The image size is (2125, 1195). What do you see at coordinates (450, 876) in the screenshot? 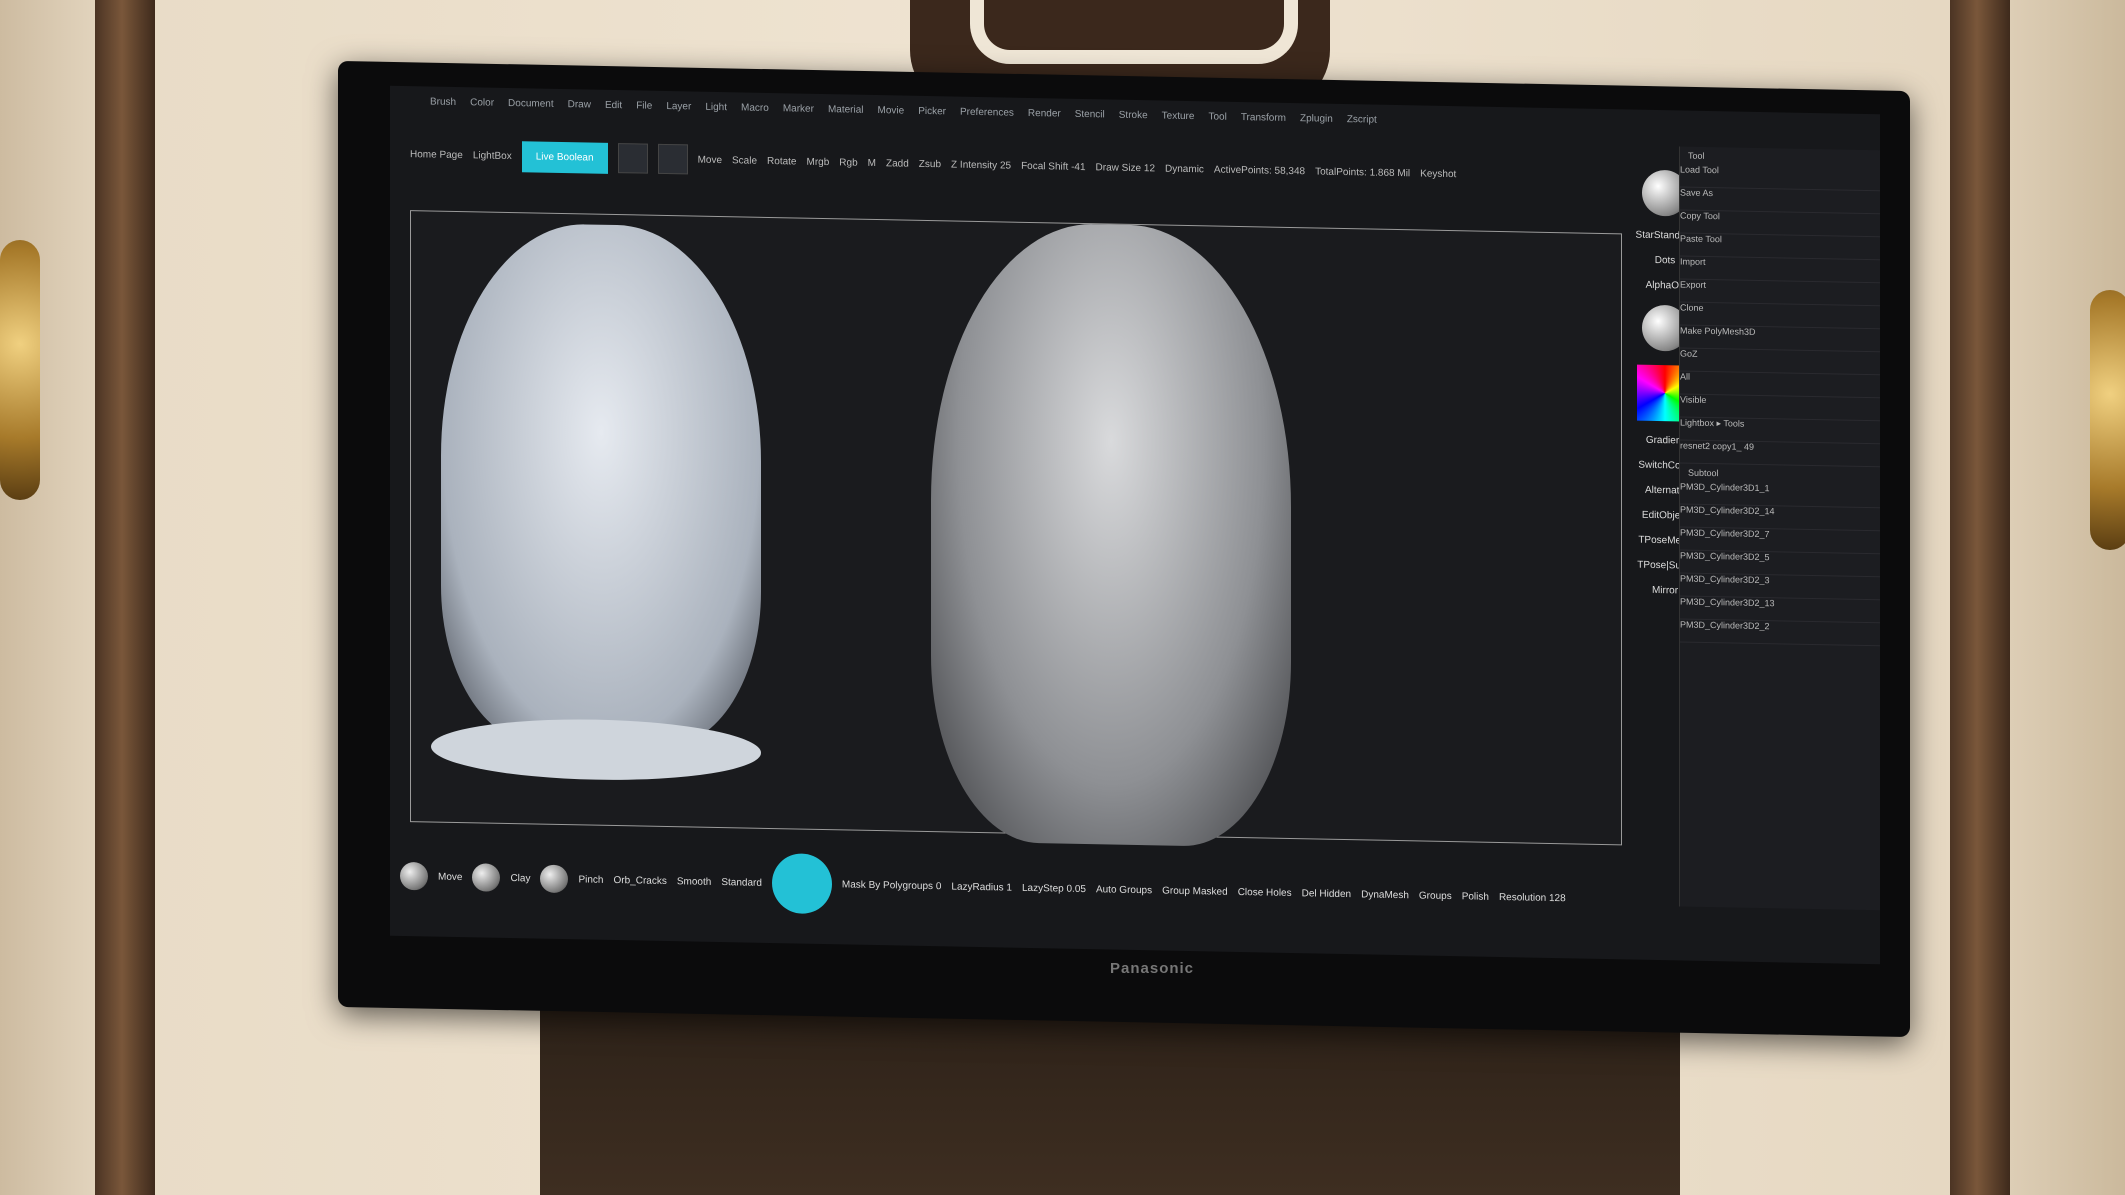
I see `brush-label: Move` at bounding box center [450, 876].